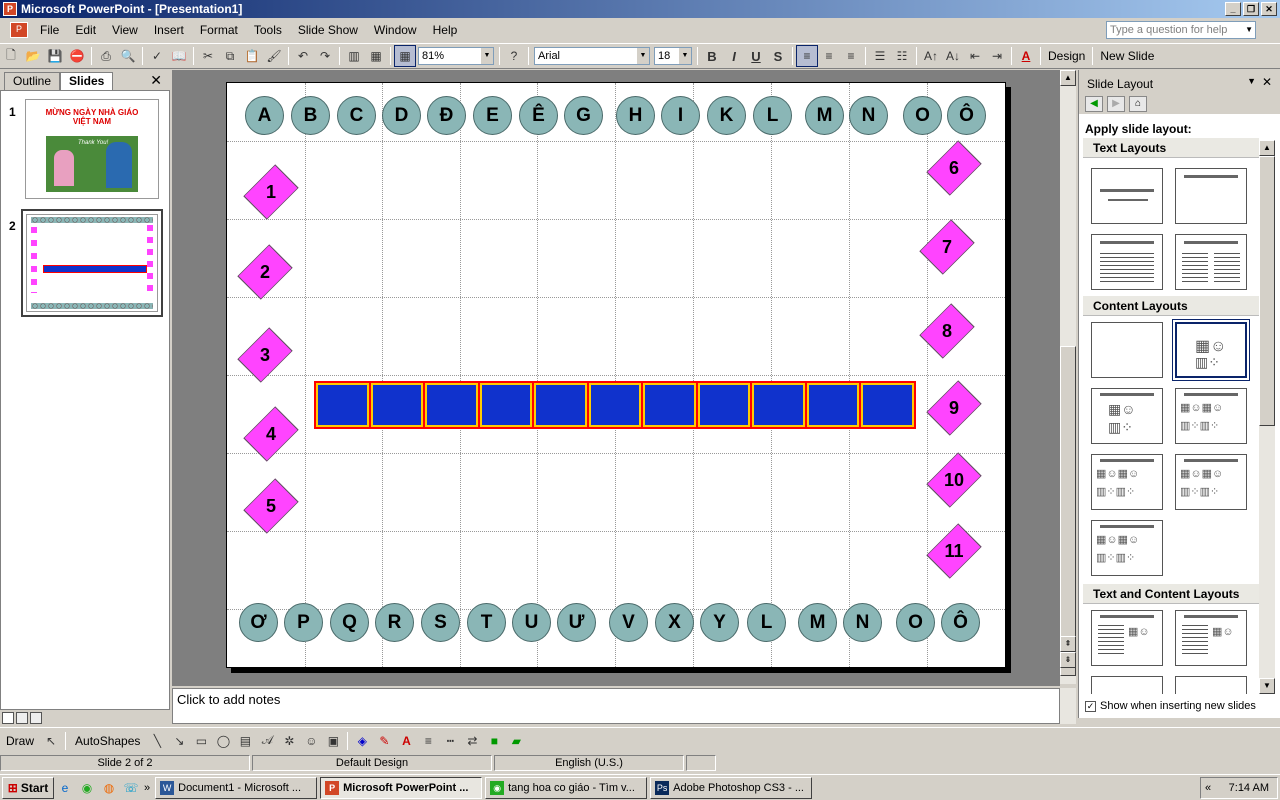  I want to click on undo-icon: ↶, so click(303, 56).